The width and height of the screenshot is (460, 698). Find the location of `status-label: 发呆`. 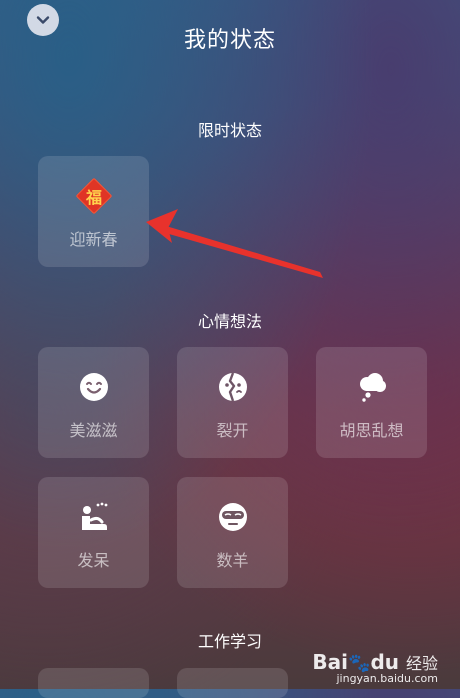

status-label: 发呆 is located at coordinates (93, 560).